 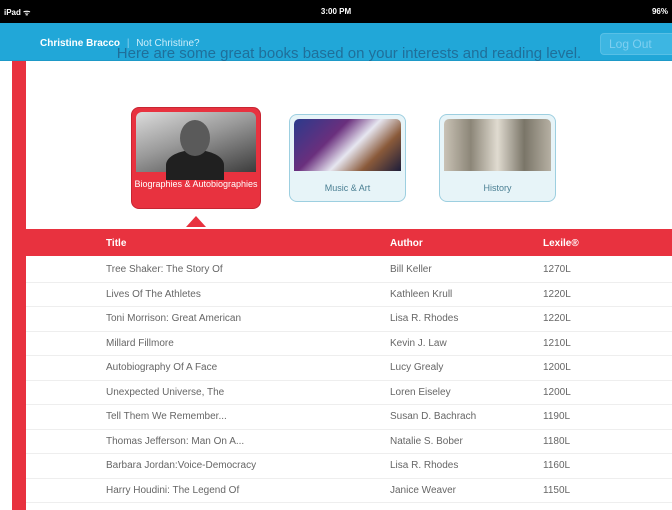 I want to click on category-history: History, so click(x=497, y=158).